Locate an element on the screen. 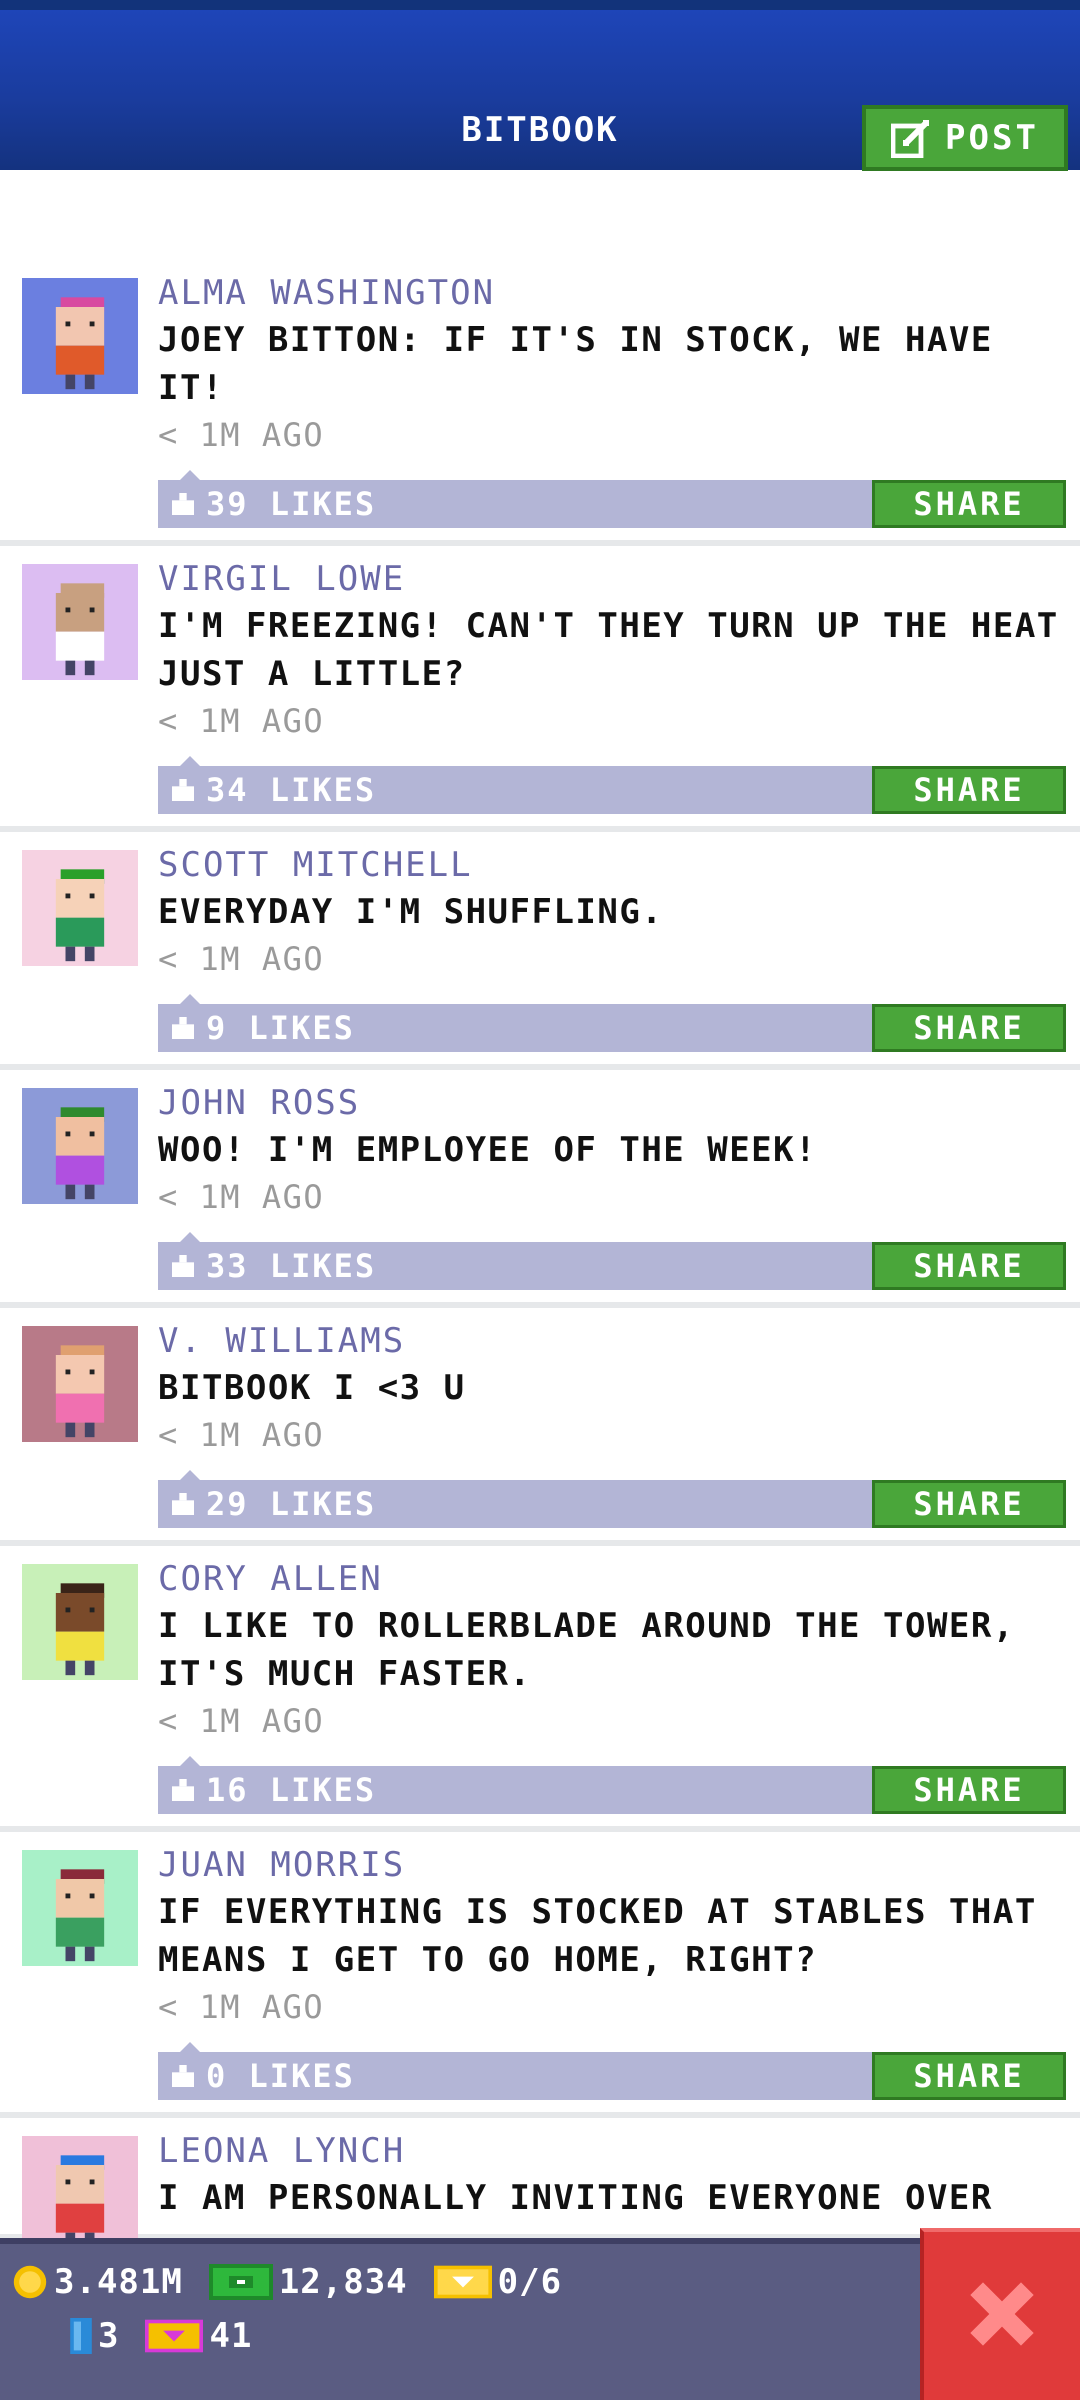 This screenshot has height=2400, width=1080. likes-bar: 9 LIKES SHARE is located at coordinates (612, 1023).